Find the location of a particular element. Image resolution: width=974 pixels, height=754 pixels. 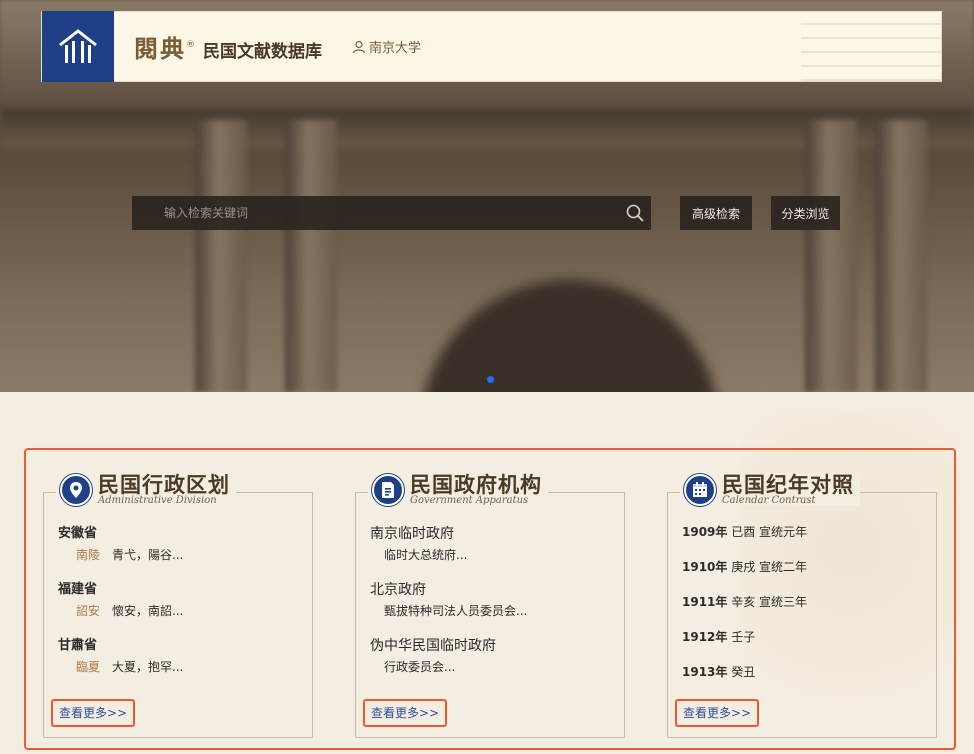

site-header: 閱典 ® 民国文献数据库 南京大学 is located at coordinates (491, 46).